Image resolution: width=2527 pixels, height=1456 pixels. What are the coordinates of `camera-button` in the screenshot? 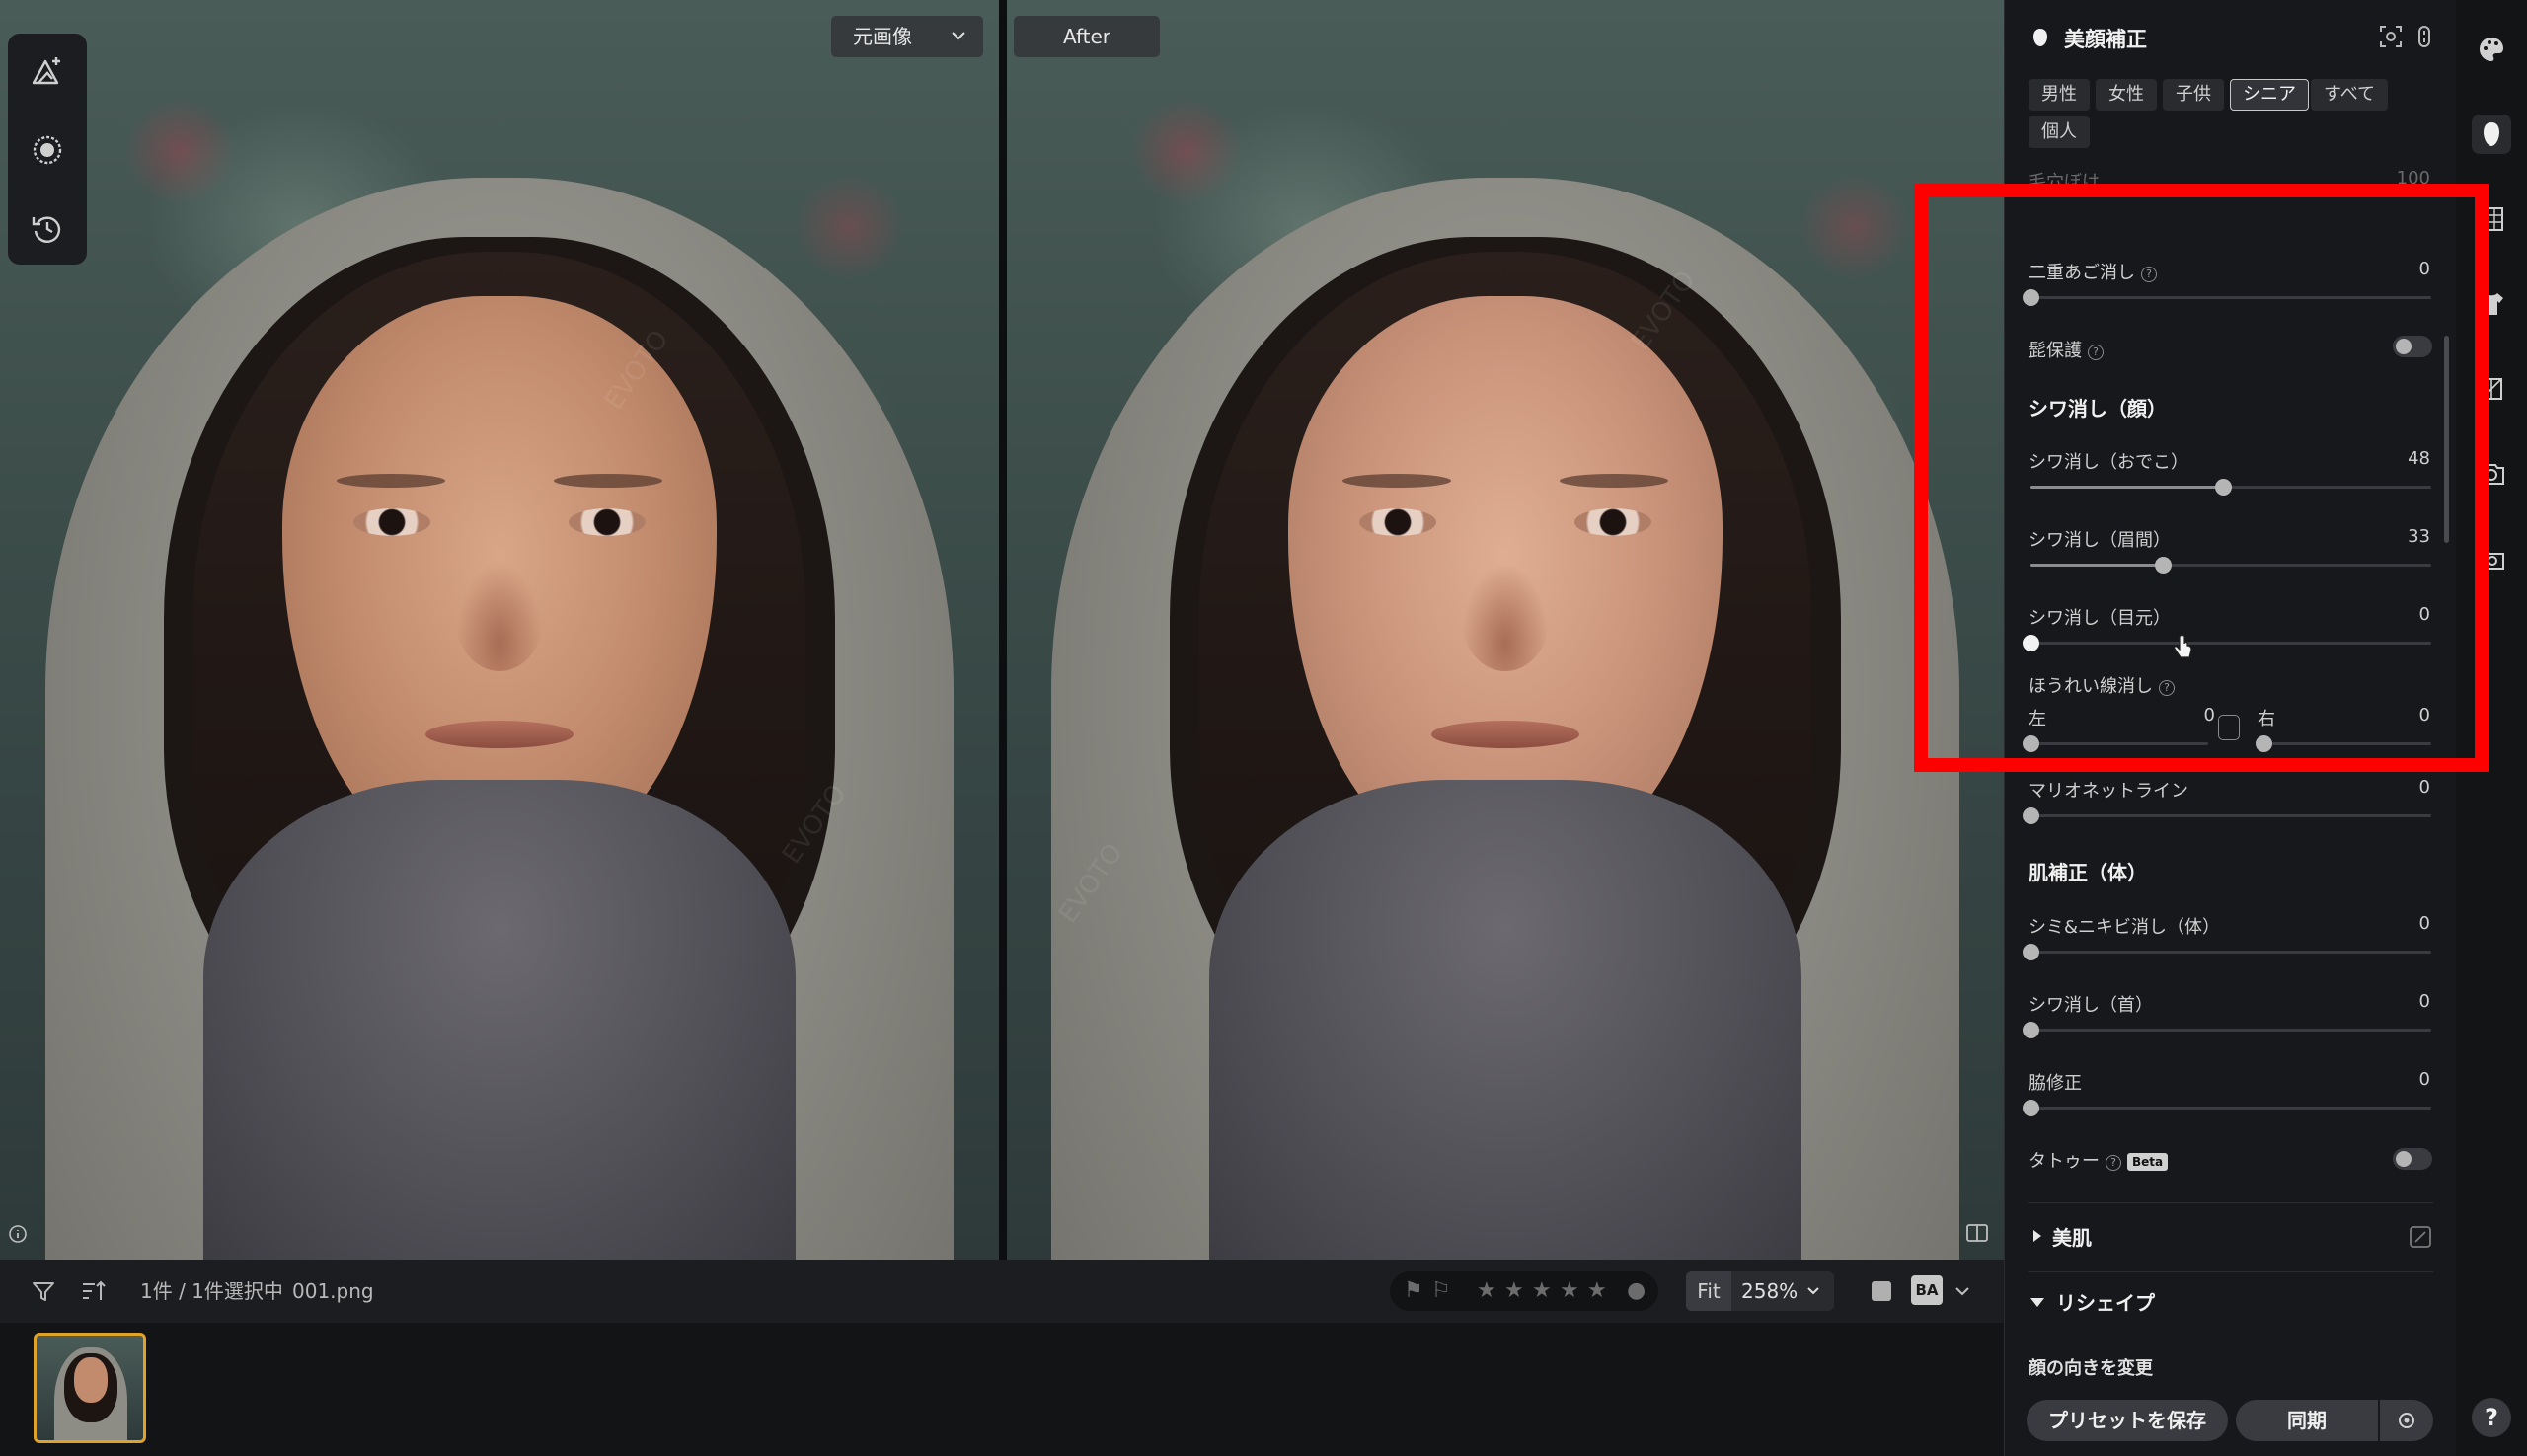 It's located at (2491, 474).